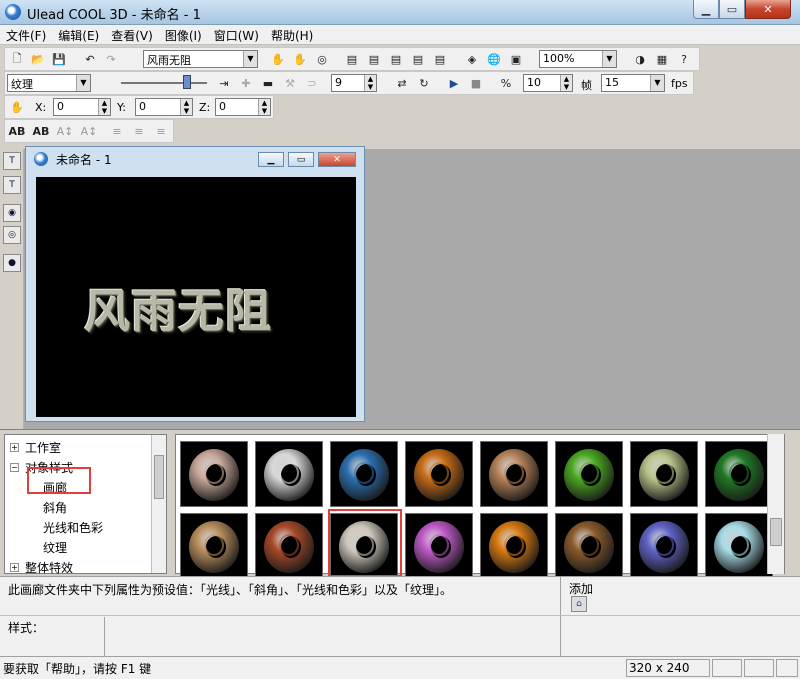  What do you see at coordinates (161, 131) in the screenshot?
I see `align-right-icon: ≡` at bounding box center [161, 131].